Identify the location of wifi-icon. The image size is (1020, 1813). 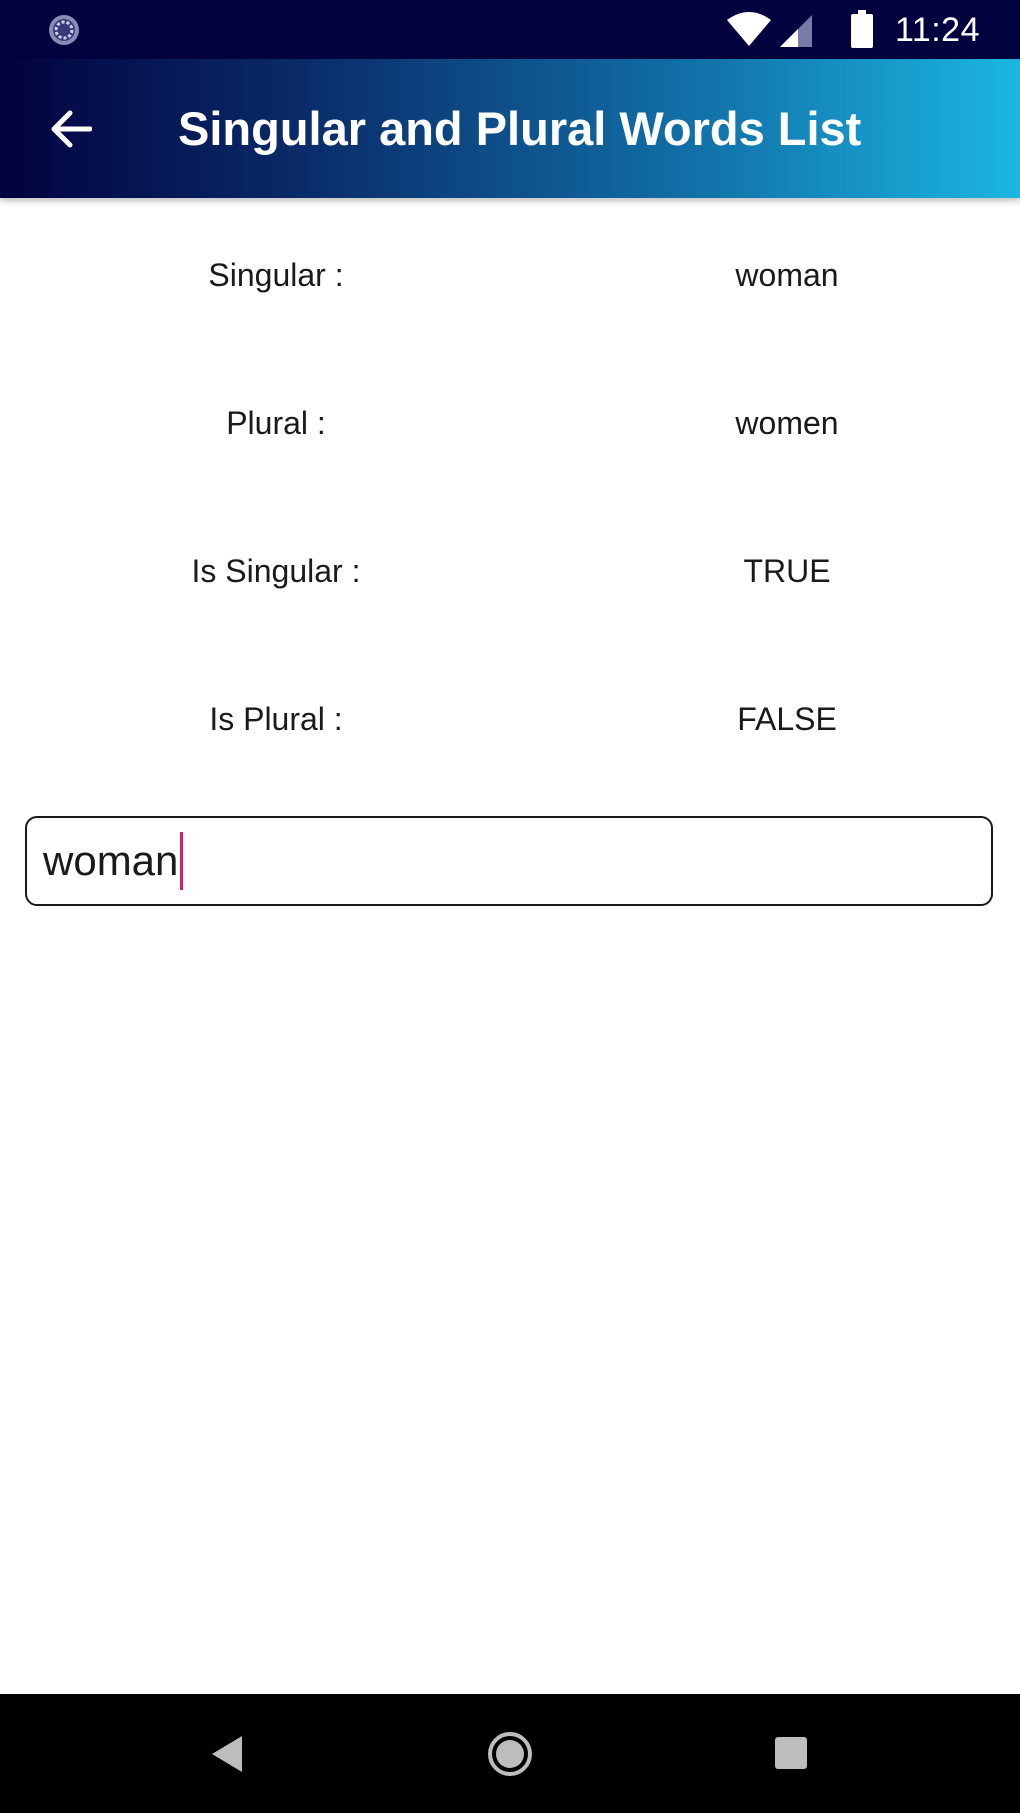
(749, 29).